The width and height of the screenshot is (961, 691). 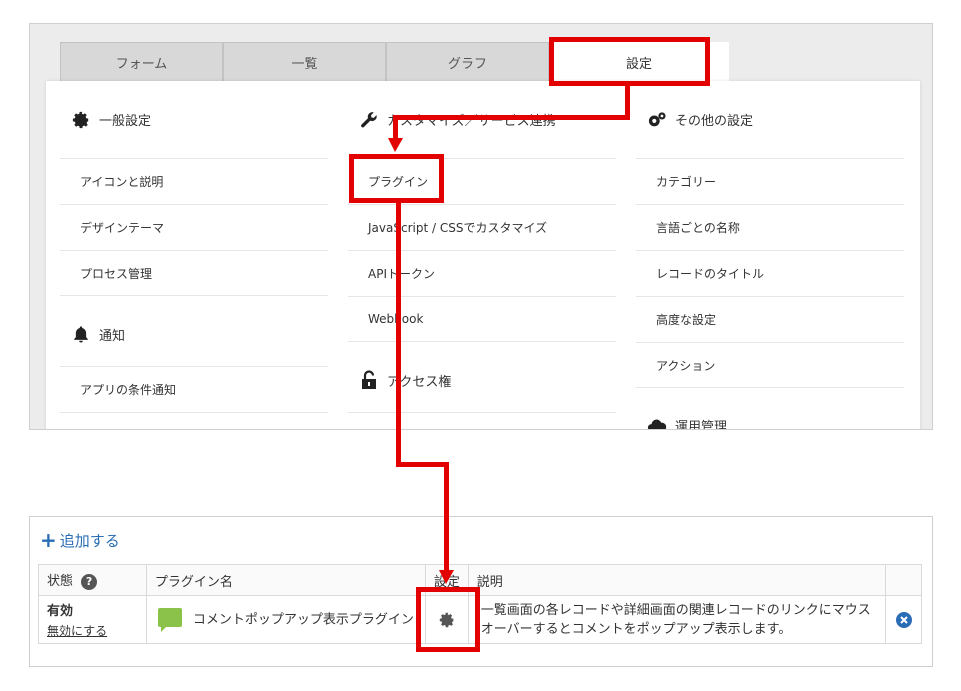 I want to click on menu-item-js-css-customize: JavaScript / CSSでカスタマイズ, so click(x=482, y=227).